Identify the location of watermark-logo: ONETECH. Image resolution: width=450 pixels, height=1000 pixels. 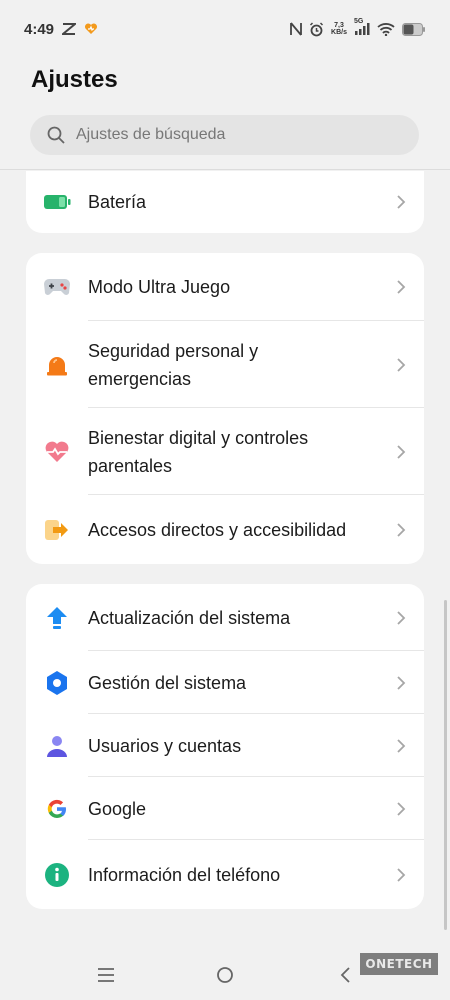
(399, 964).